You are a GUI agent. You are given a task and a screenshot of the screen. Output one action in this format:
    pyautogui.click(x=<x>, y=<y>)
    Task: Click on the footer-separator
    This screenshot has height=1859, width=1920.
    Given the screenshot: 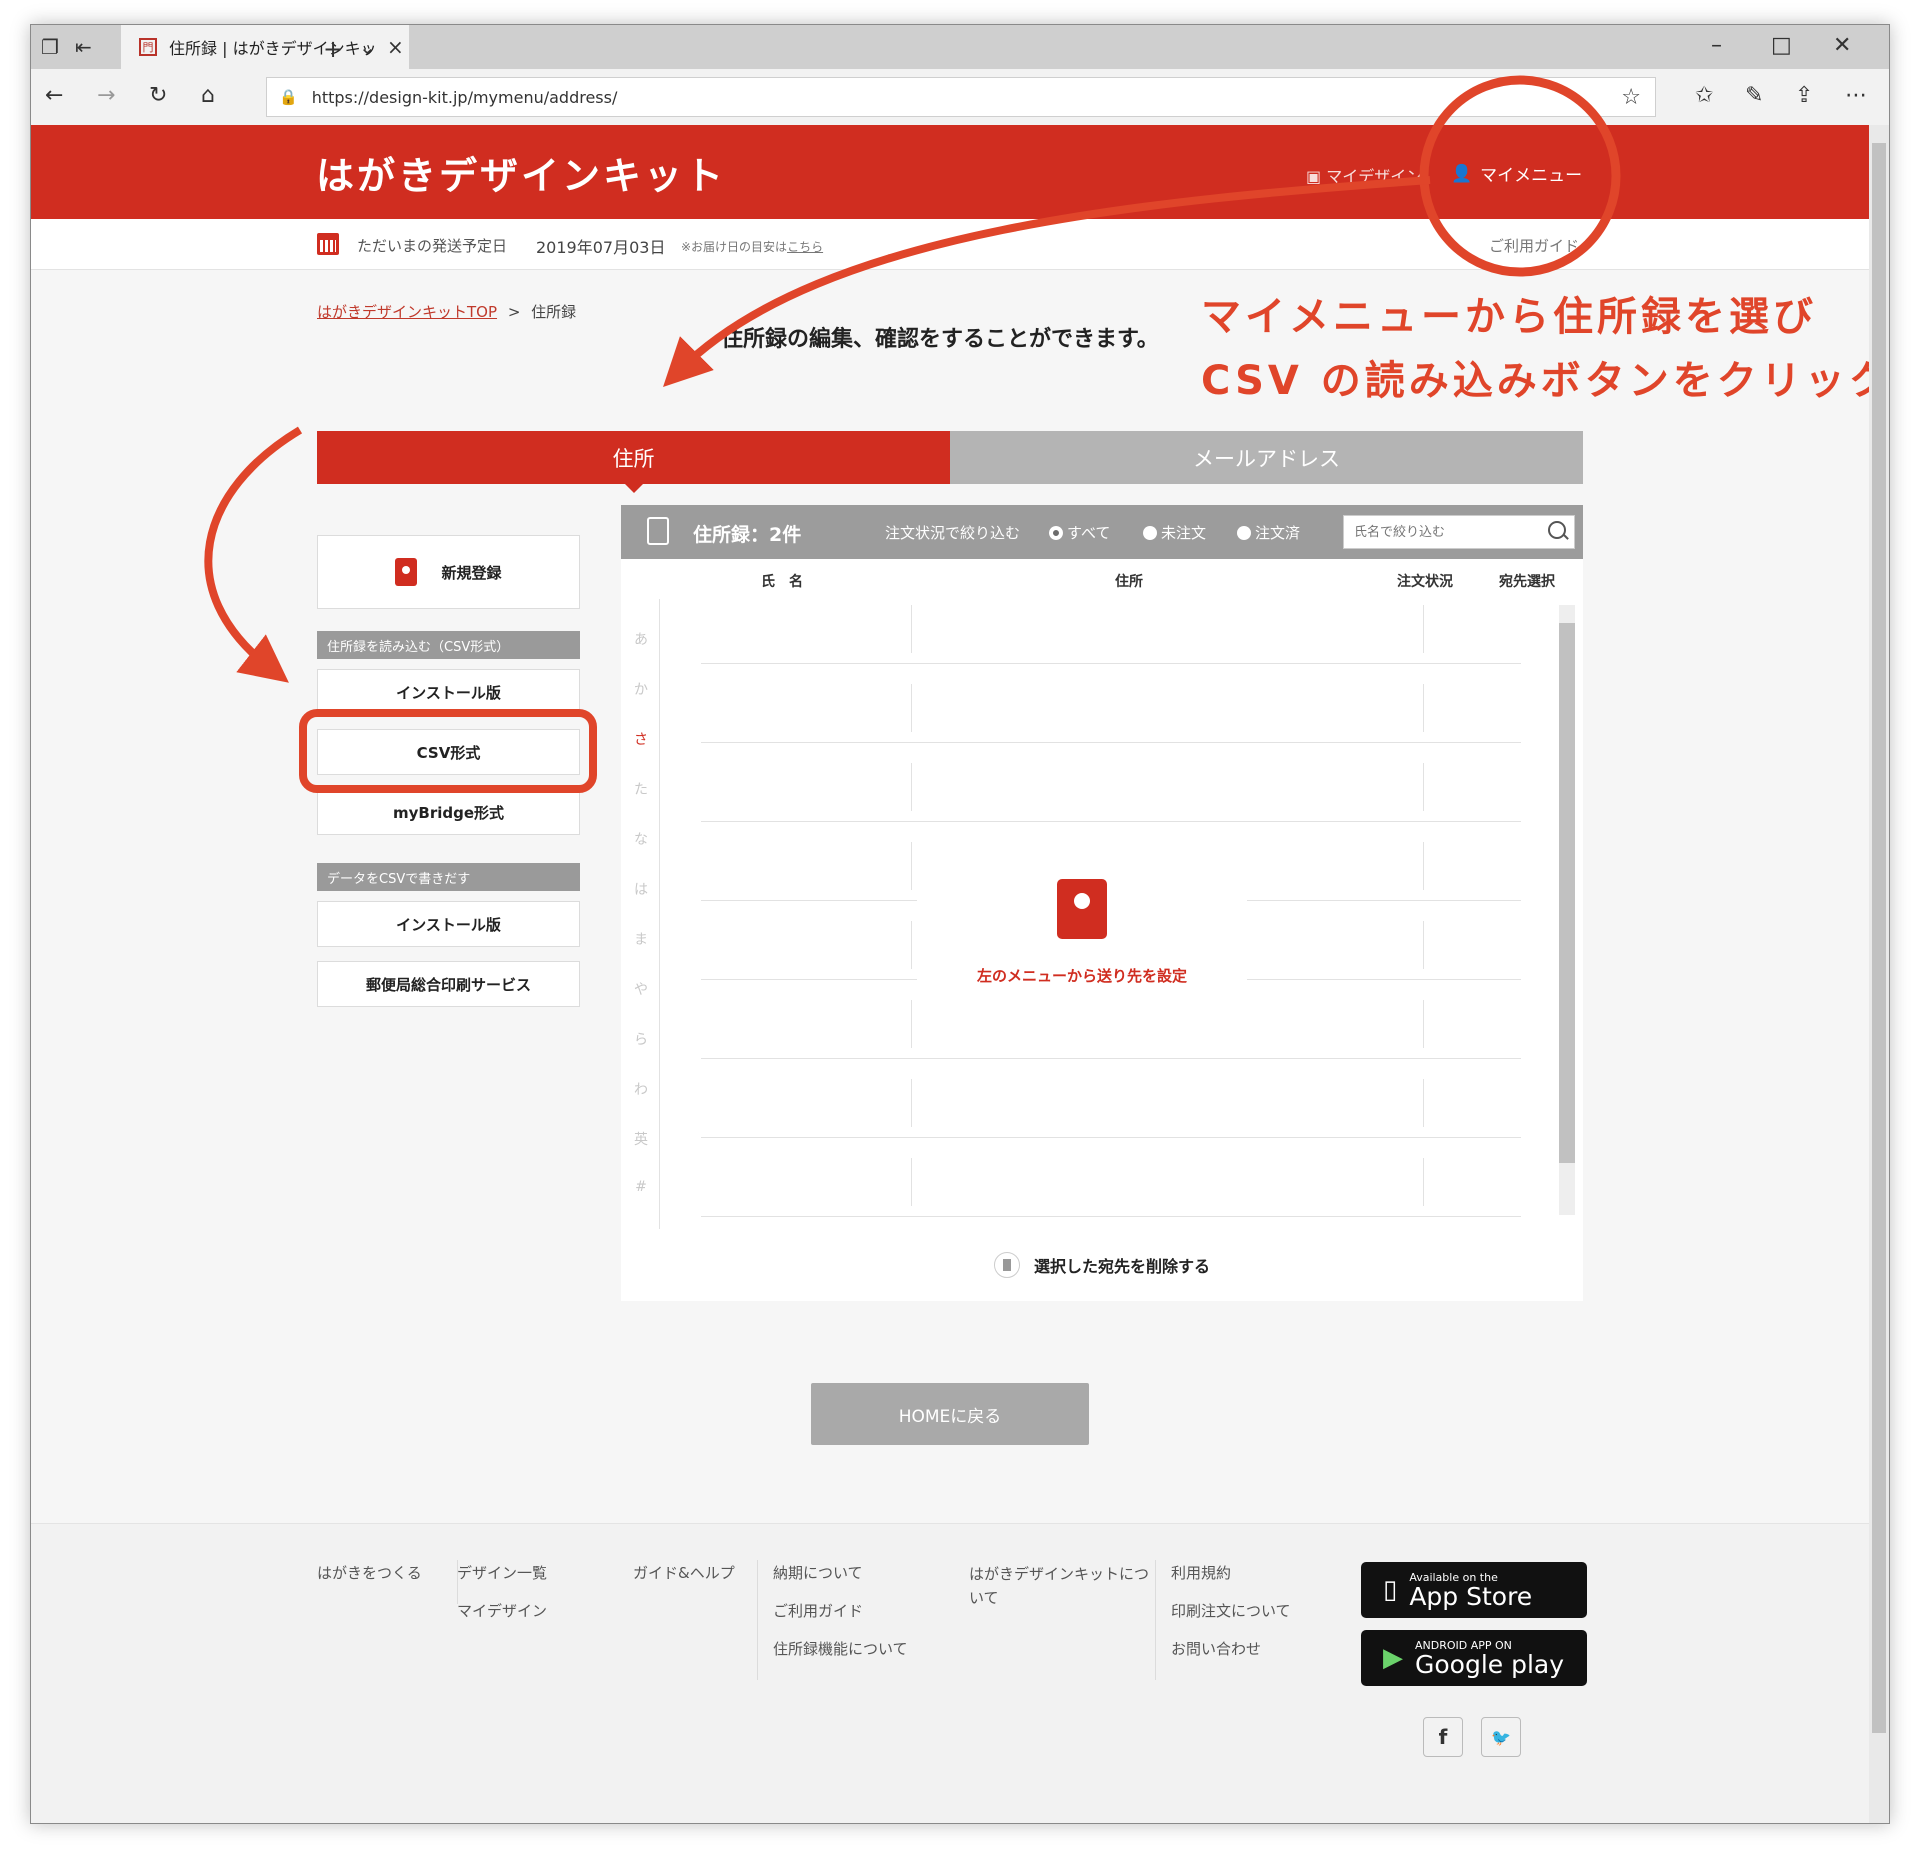 What is the action you would take?
    pyautogui.click(x=1155, y=1620)
    